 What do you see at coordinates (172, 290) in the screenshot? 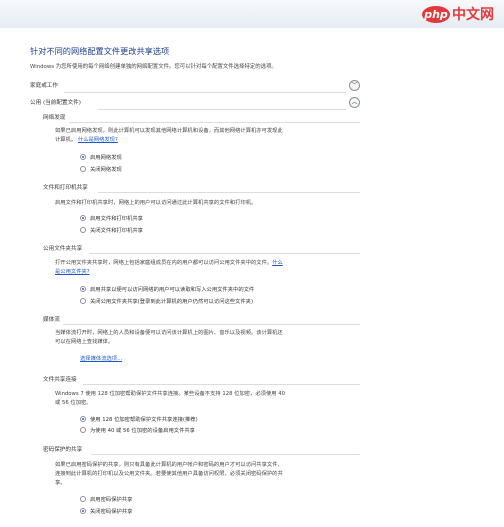
I see `radio-label: 启用共享以便可以访问网络的用户可以读取和写入公用文件夹中的文件` at bounding box center [172, 290].